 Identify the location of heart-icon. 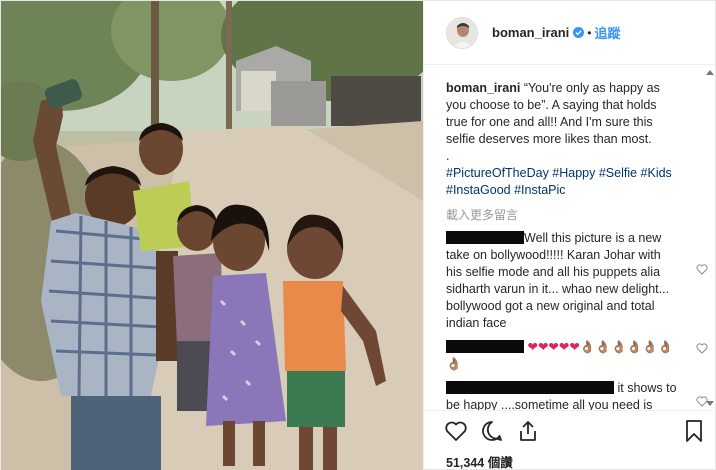
(456, 431).